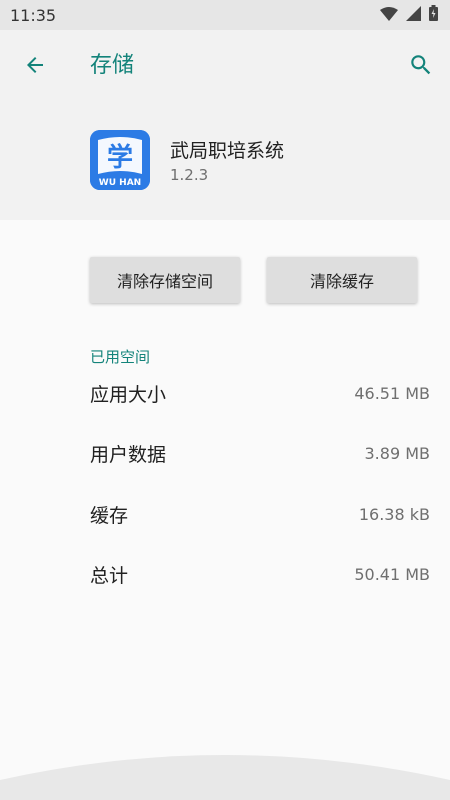  I want to click on bottom-gesture-area, so click(225, 770).